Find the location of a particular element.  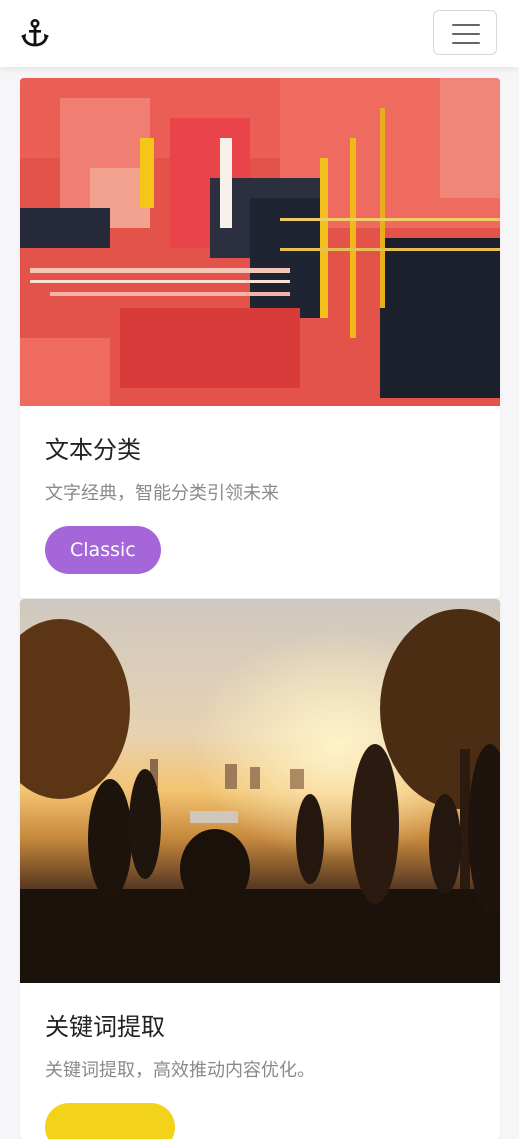

hamburger-menu-icon is located at coordinates (466, 25).